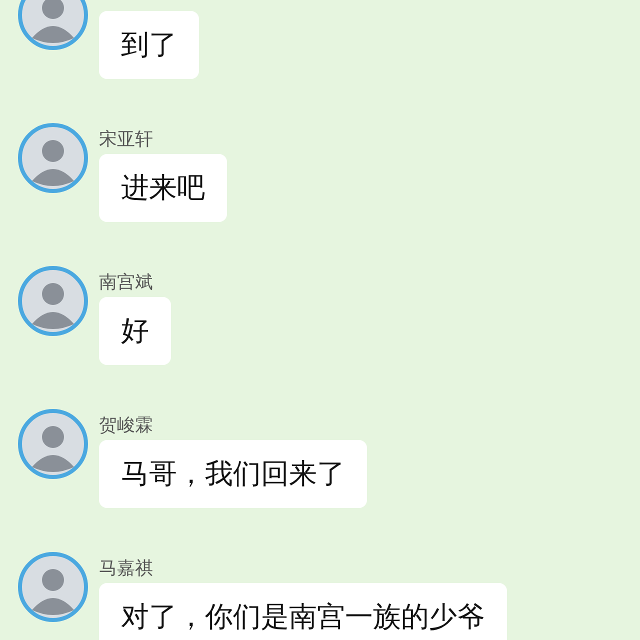  Describe the element at coordinates (135, 331) in the screenshot. I see `message-bubble: 好` at that location.